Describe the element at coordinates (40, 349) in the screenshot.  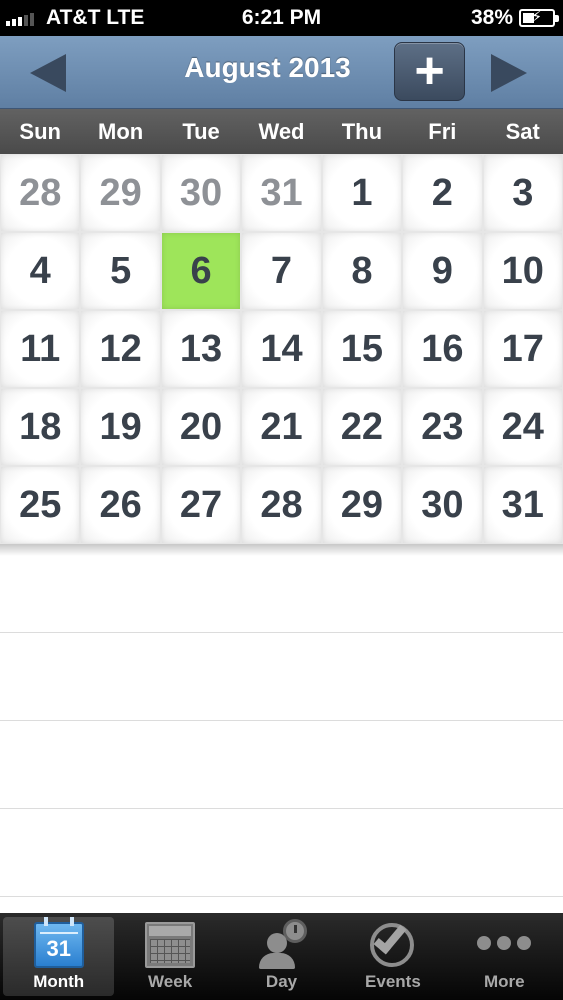
I see `day-cell: 11` at that location.